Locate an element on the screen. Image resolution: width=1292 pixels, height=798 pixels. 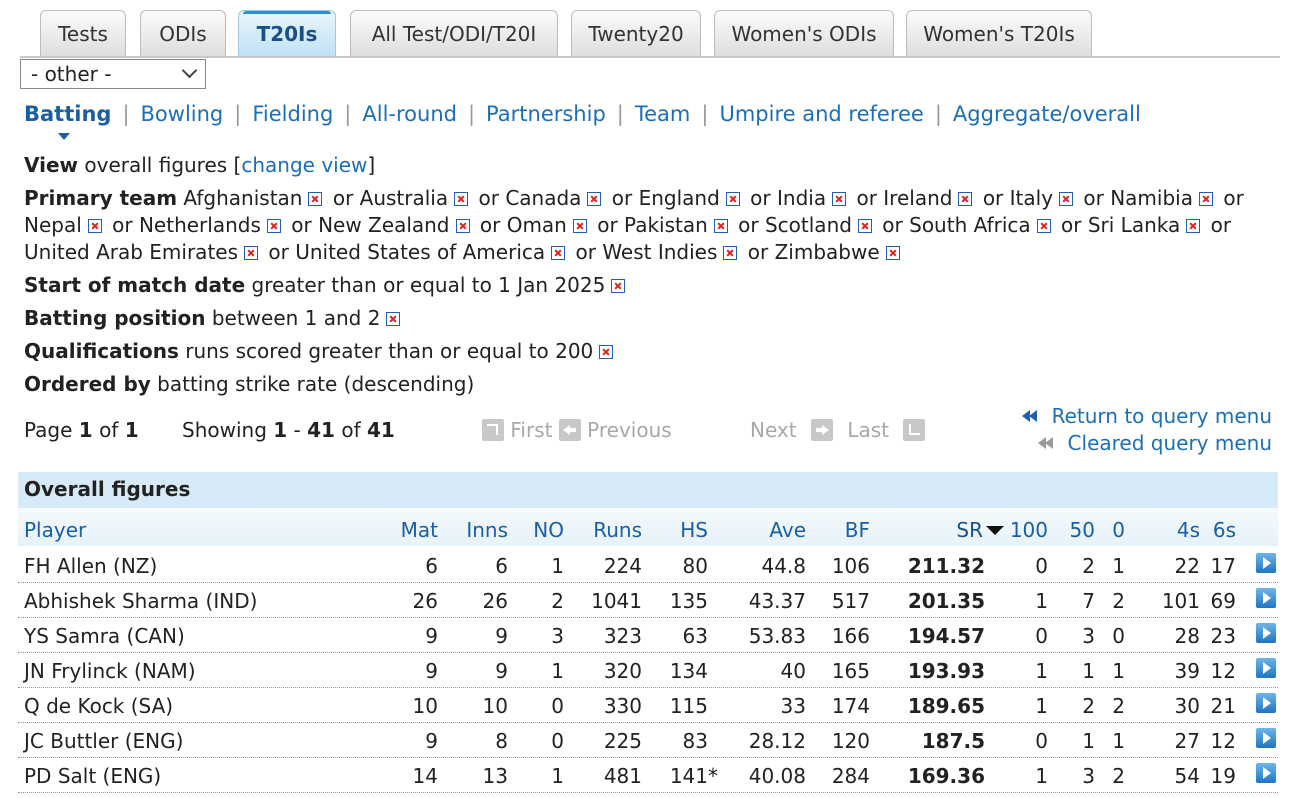
nav-team: Team is located at coordinates (663, 114).